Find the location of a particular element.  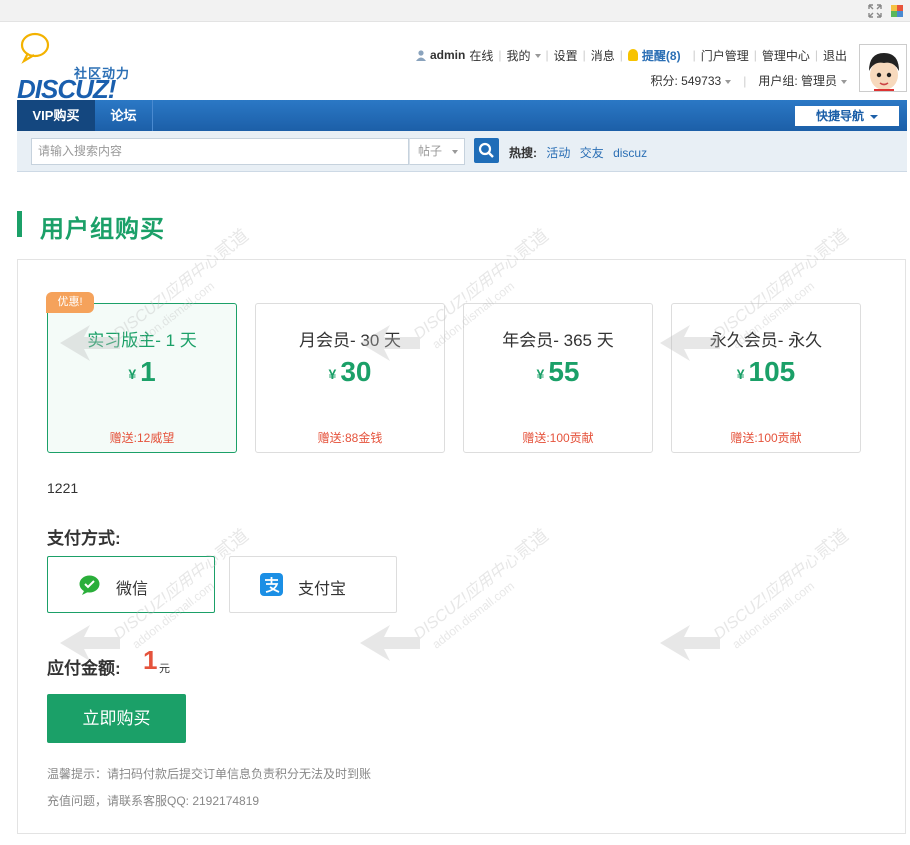

title-accent-bar is located at coordinates (19, 224).